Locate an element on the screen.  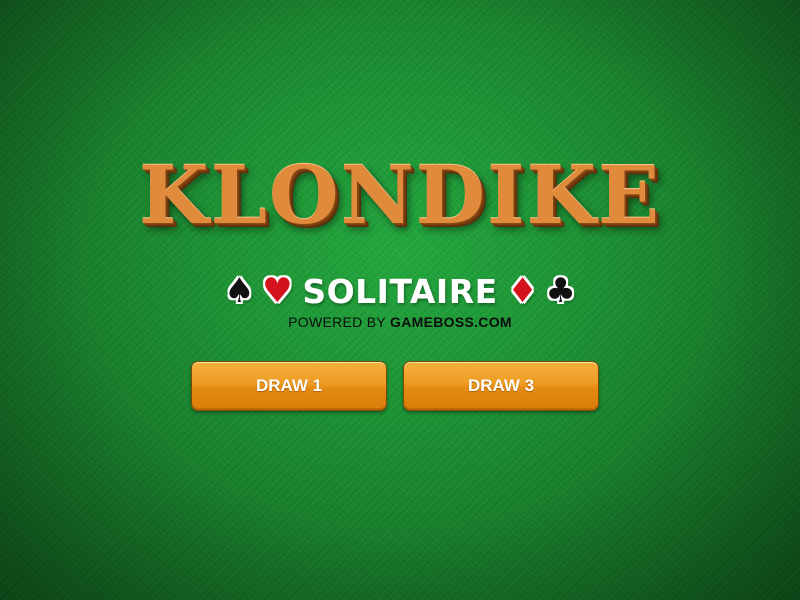
heart-icon: ♥ is located at coordinates (277, 291).